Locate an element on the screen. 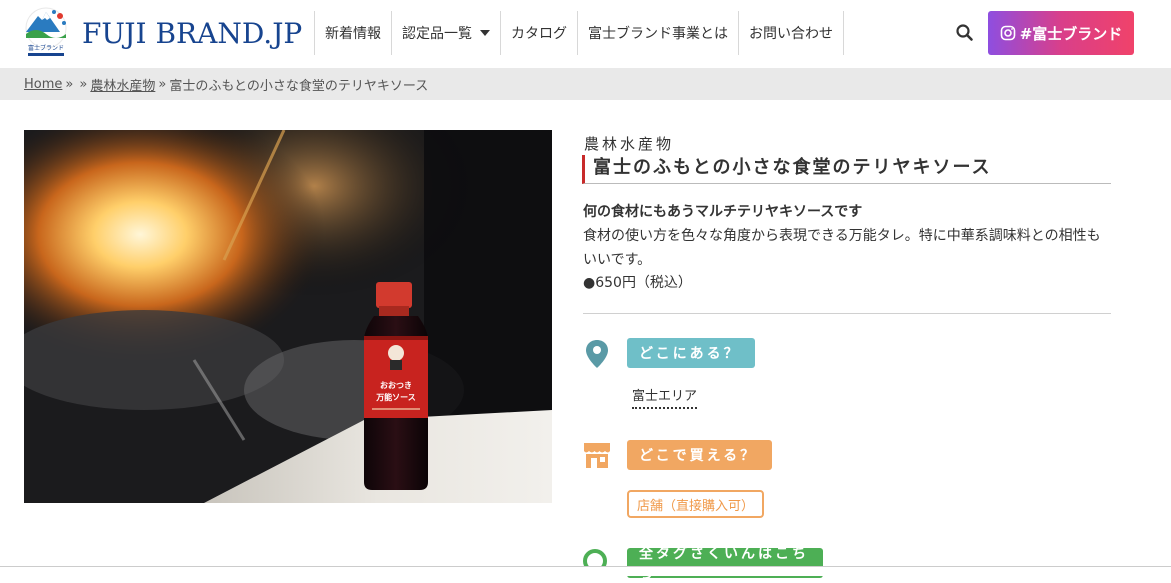  fuji-mountain-logo-icon: 富士ブランド is located at coordinates (46, 33).